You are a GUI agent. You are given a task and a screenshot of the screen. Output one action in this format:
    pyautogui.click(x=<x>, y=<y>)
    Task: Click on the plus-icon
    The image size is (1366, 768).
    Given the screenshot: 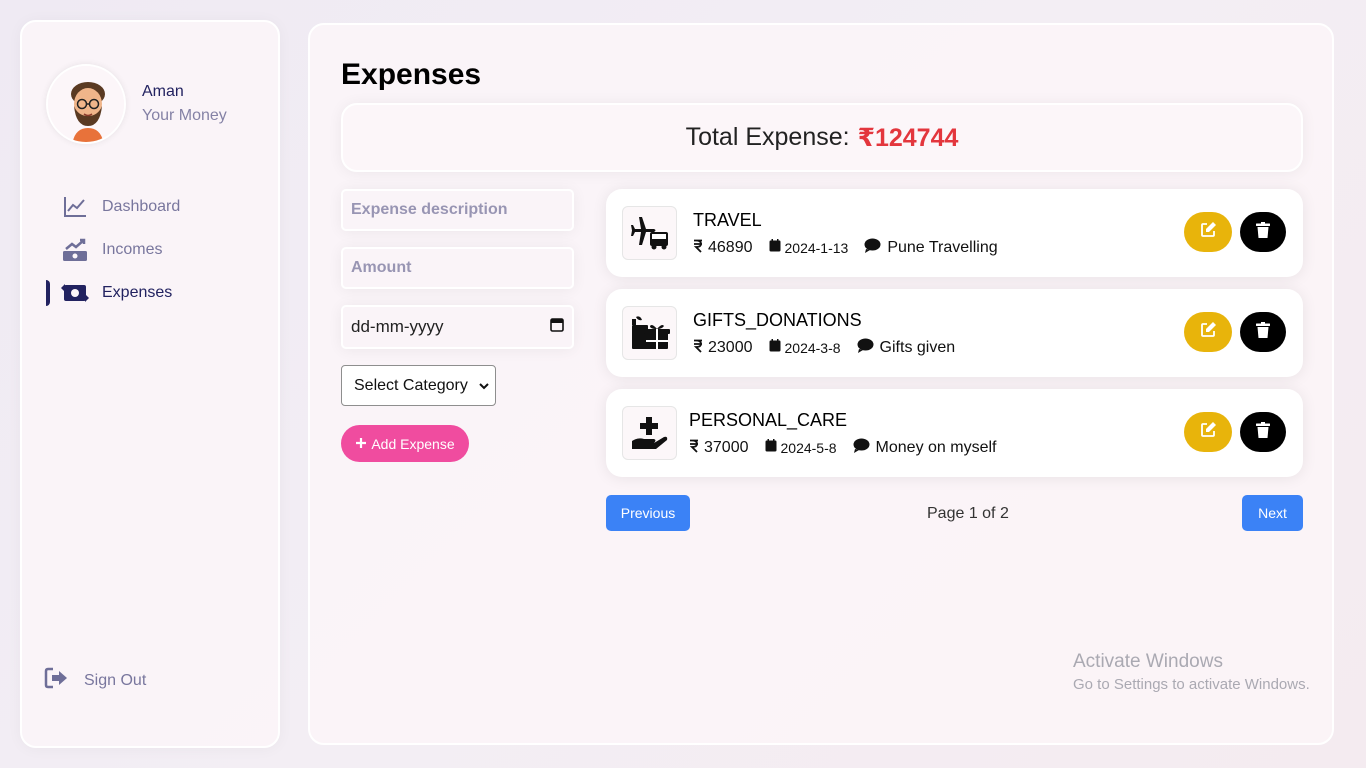 What is the action you would take?
    pyautogui.click(x=361, y=444)
    